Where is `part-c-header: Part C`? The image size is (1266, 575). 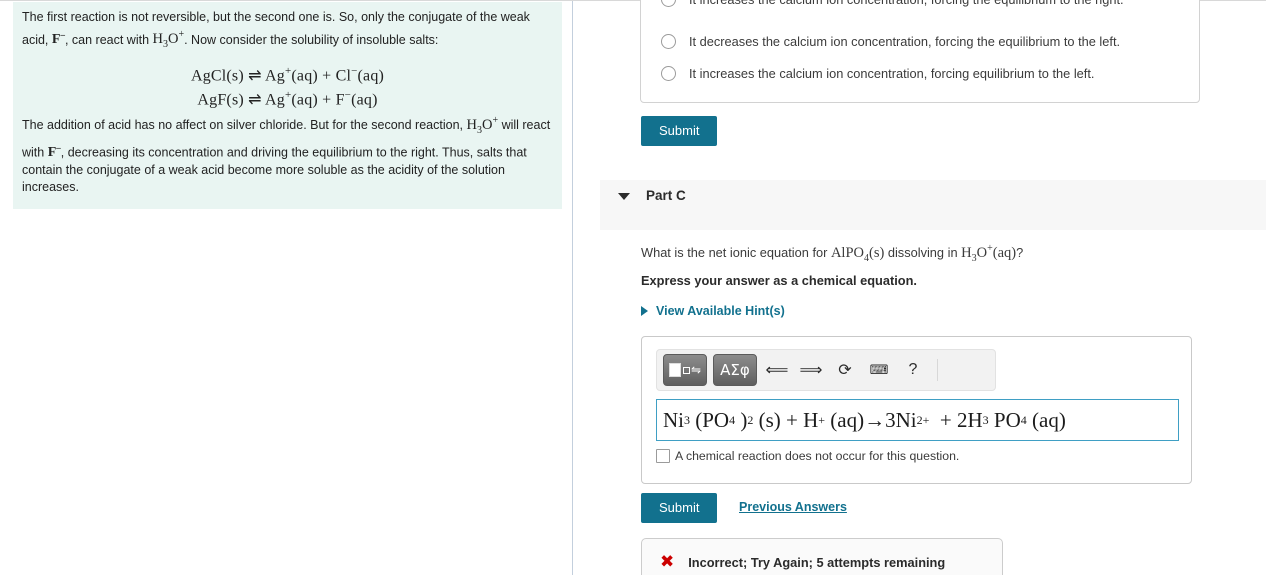 part-c-header: Part C is located at coordinates (933, 205).